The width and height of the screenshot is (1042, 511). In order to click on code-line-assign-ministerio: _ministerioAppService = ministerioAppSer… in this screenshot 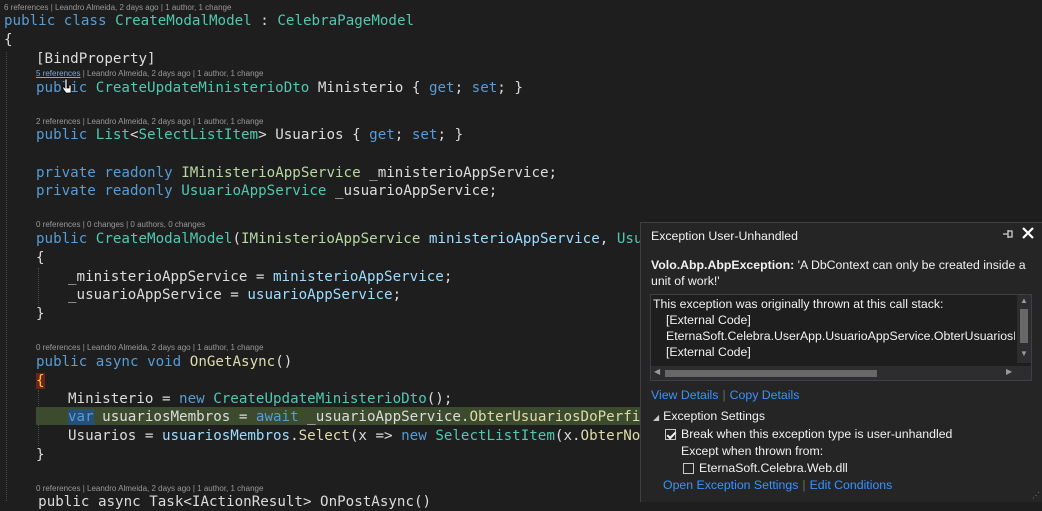, I will do `click(260, 277)`.